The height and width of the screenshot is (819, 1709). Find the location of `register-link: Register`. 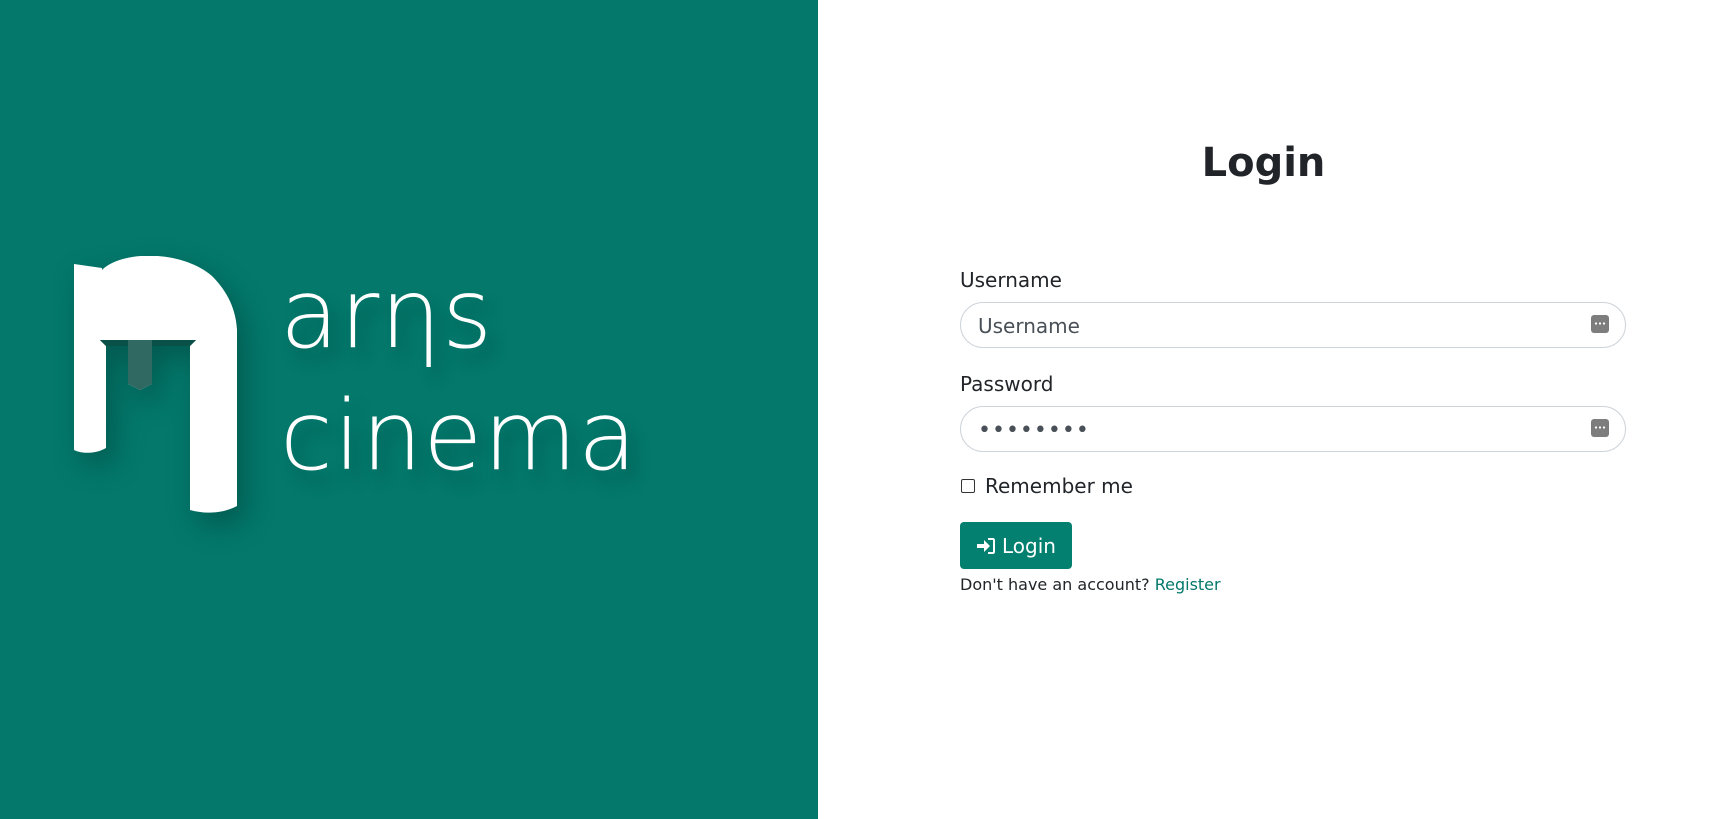

register-link: Register is located at coordinates (1188, 584).